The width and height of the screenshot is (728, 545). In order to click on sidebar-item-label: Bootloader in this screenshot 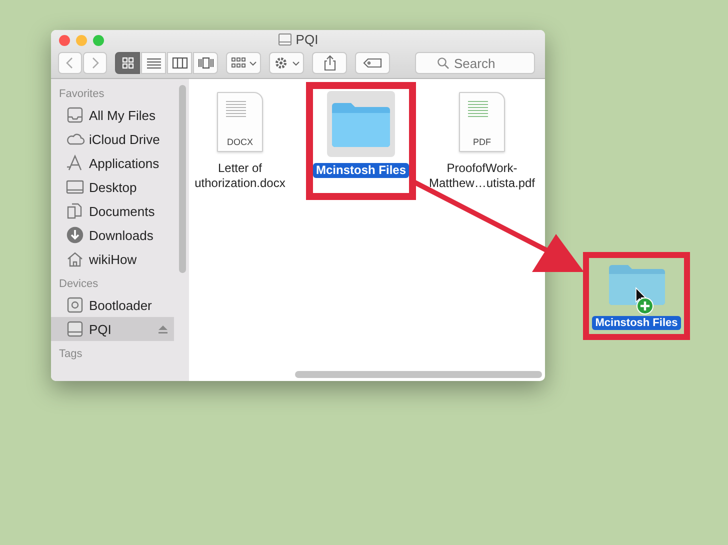, I will do `click(120, 305)`.